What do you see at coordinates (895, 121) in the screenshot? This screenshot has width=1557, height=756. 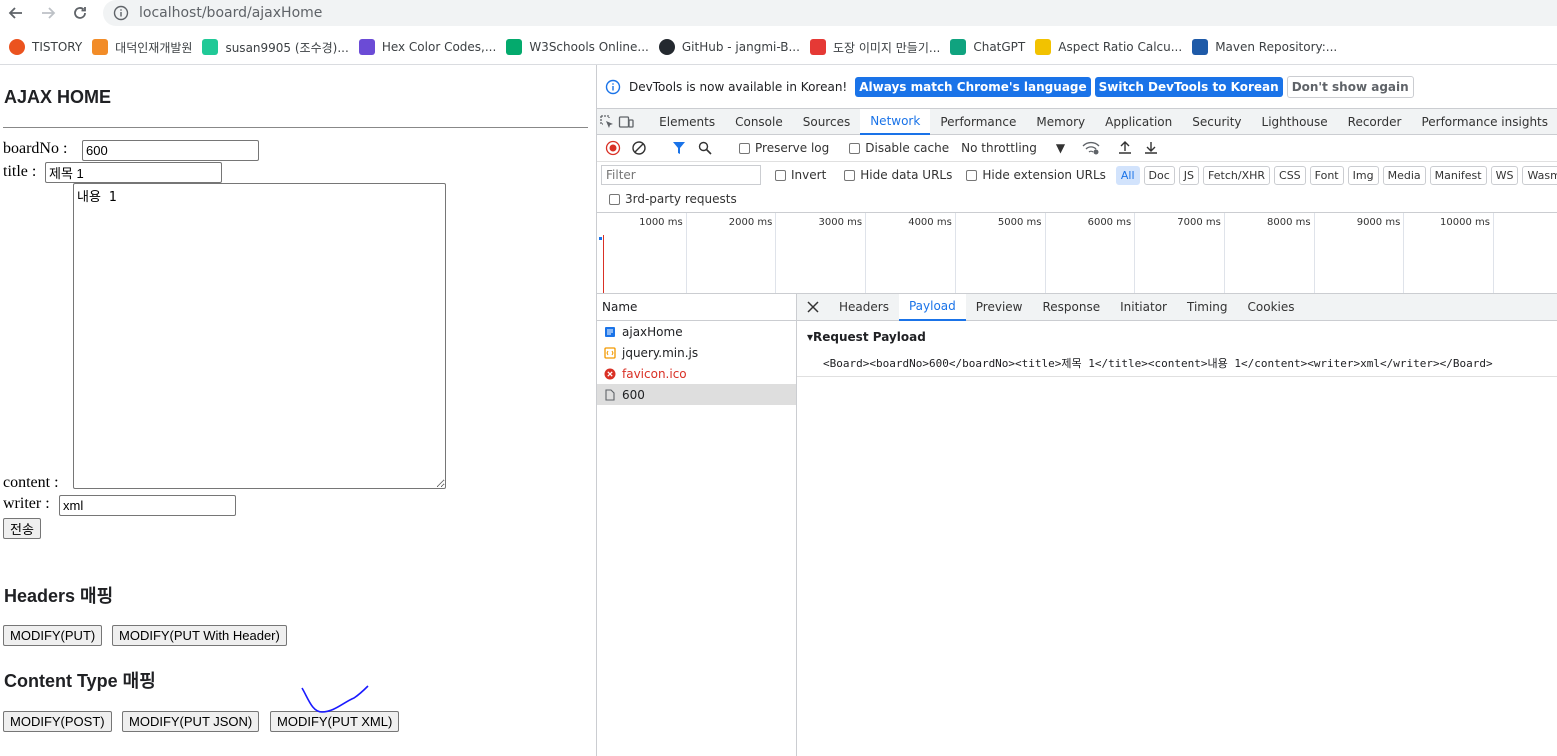 I see `tab-network: Network` at bounding box center [895, 121].